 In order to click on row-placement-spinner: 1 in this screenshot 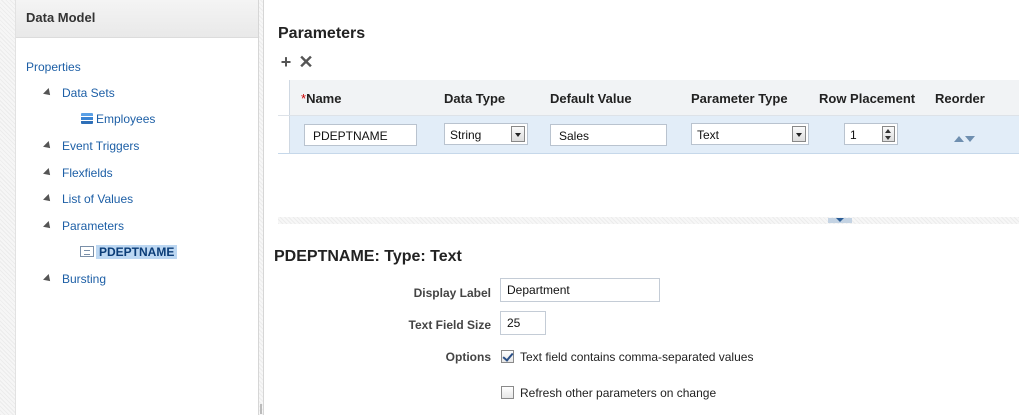, I will do `click(871, 134)`.